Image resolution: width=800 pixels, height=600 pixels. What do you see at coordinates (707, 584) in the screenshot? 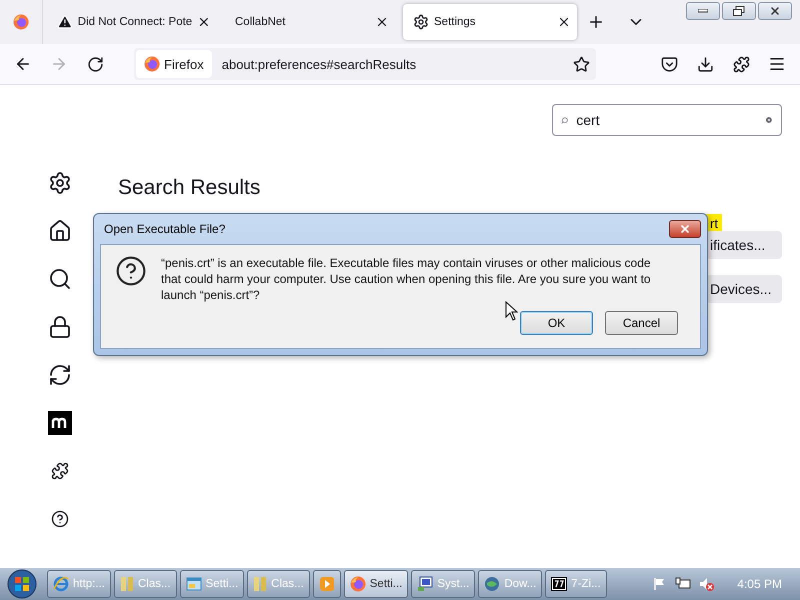
I see `muted-speaker-icon` at bounding box center [707, 584].